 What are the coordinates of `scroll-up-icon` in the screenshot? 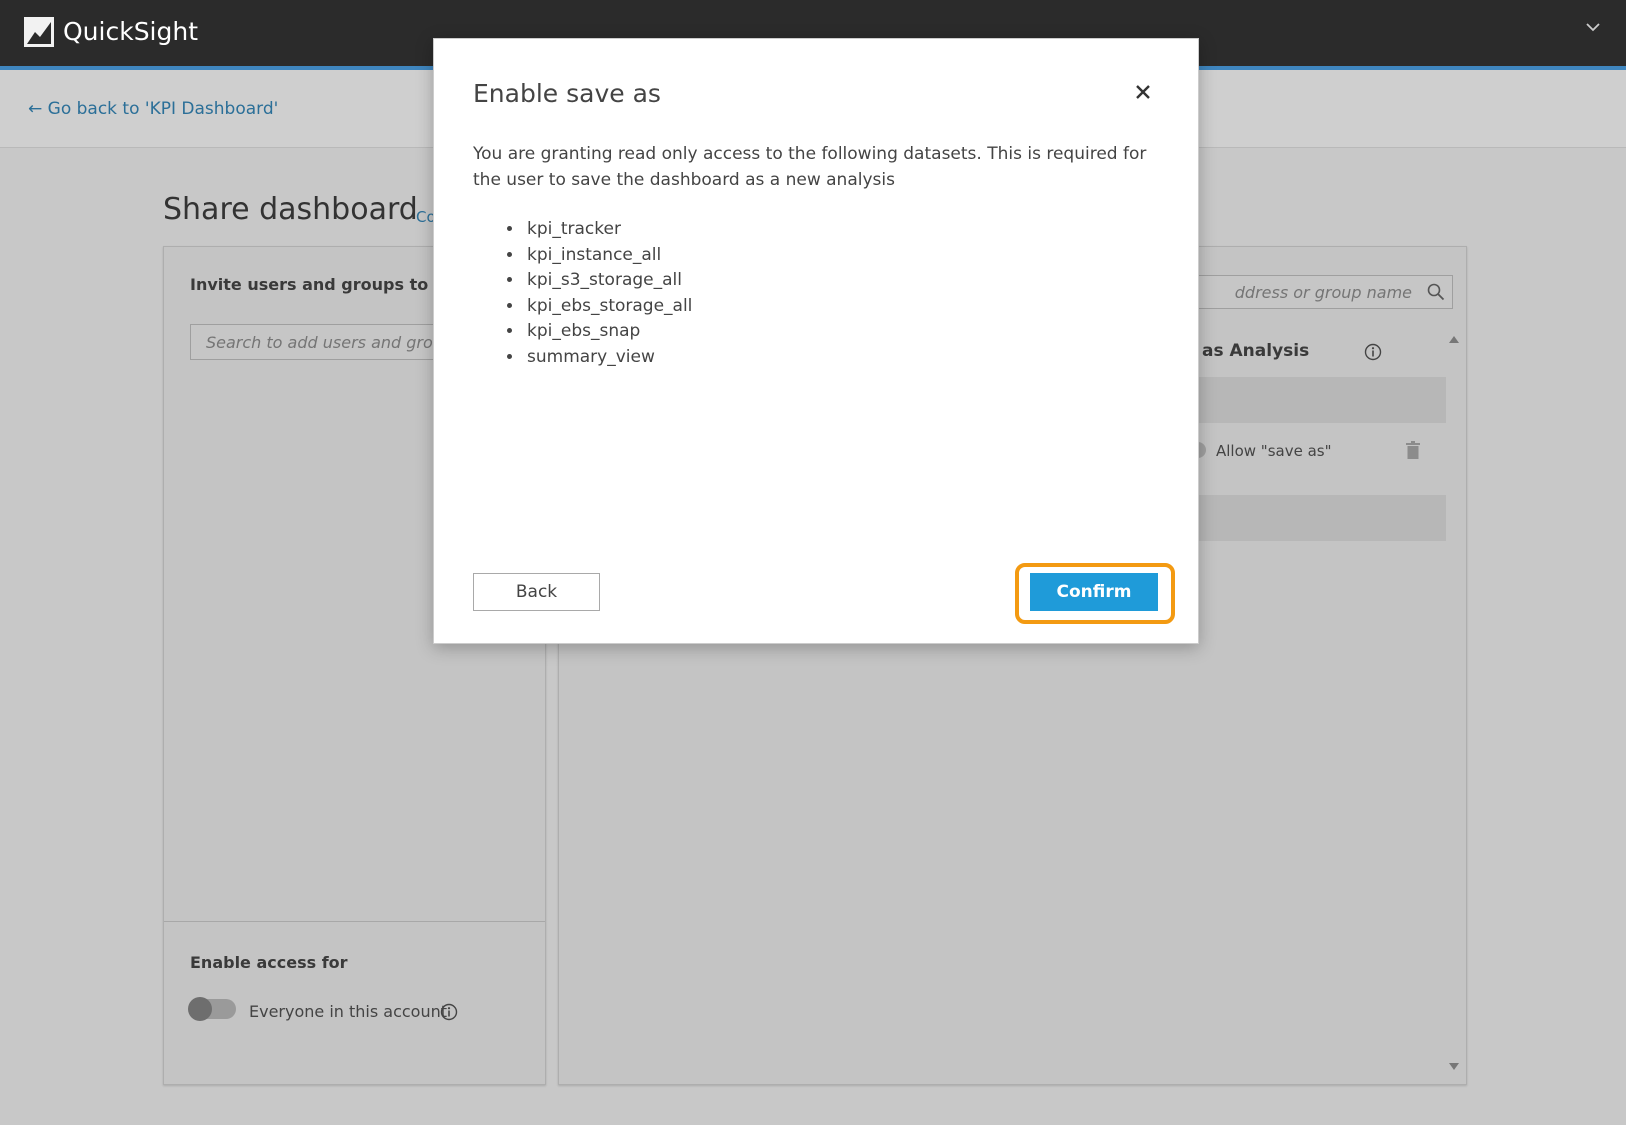 It's located at (1454, 339).